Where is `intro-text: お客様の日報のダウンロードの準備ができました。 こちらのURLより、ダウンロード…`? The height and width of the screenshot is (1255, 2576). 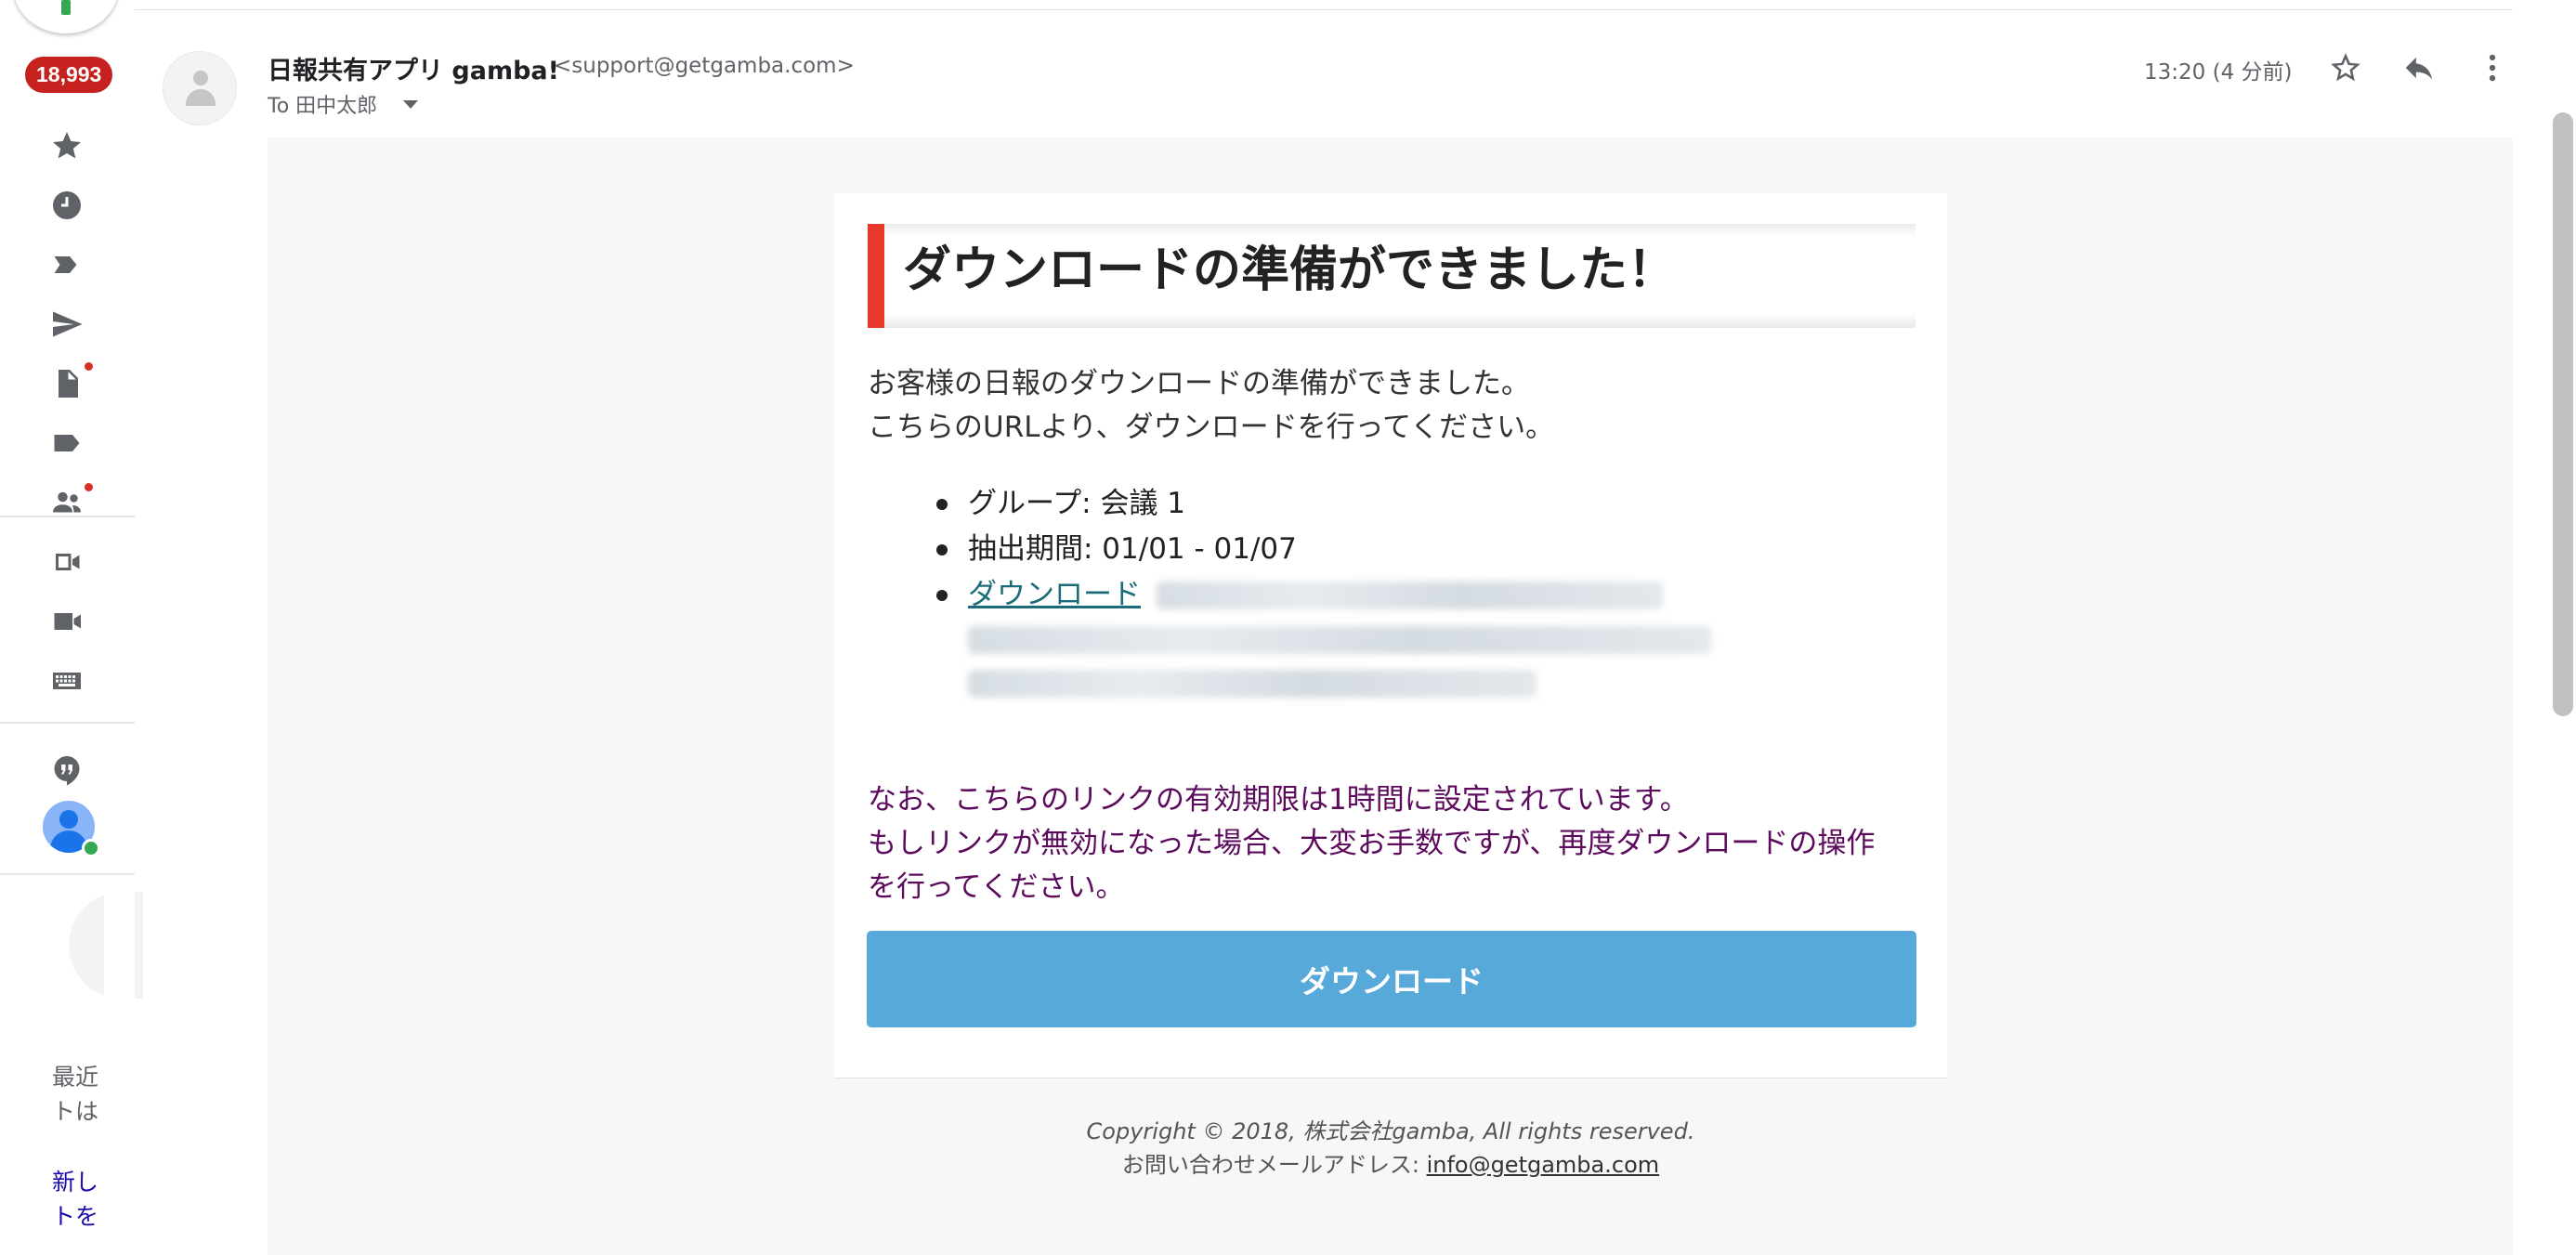 intro-text: お客様の日報のダウンロードの準備ができました。 こちらのURLより、ダウンロード… is located at coordinates (1211, 406).